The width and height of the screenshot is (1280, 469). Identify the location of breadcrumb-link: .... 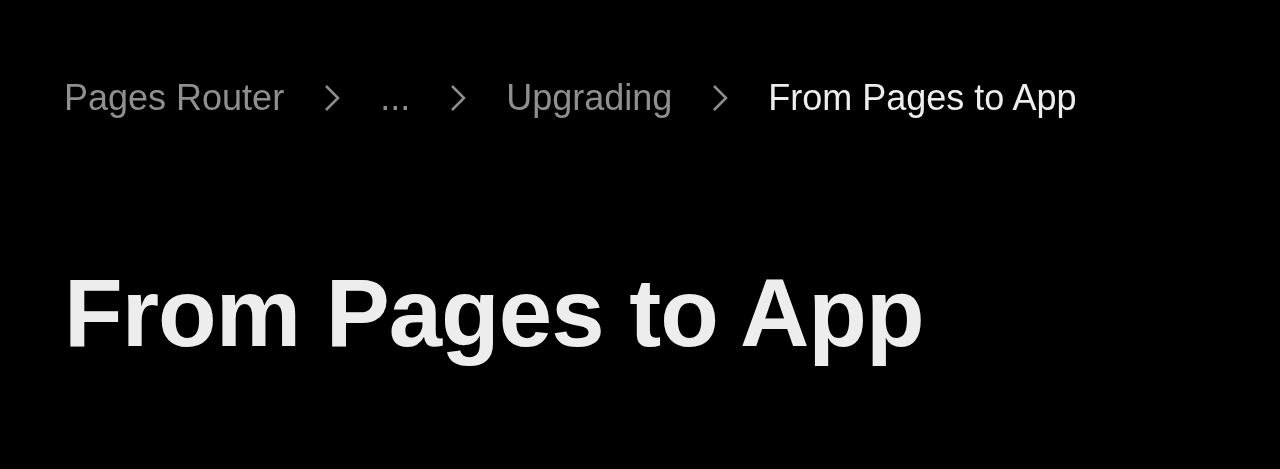
(395, 98).